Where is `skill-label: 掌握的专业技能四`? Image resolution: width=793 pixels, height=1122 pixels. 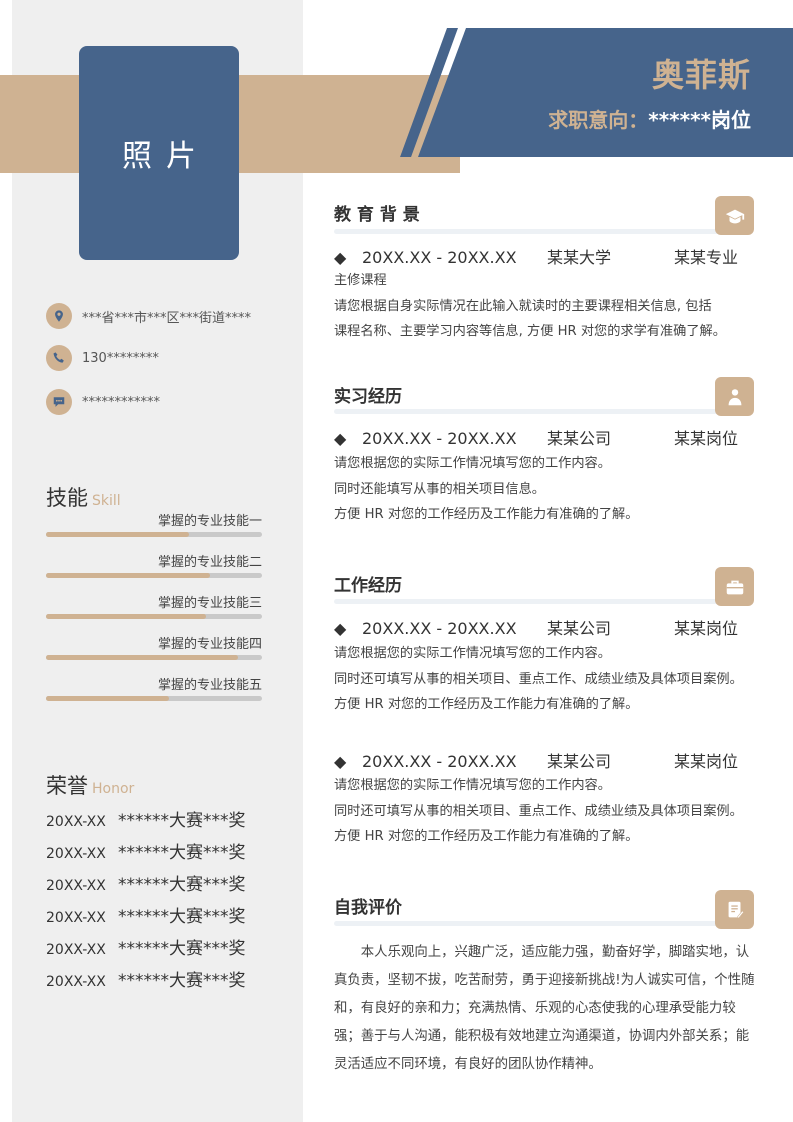 skill-label: 掌握的专业技能四 is located at coordinates (209, 644).